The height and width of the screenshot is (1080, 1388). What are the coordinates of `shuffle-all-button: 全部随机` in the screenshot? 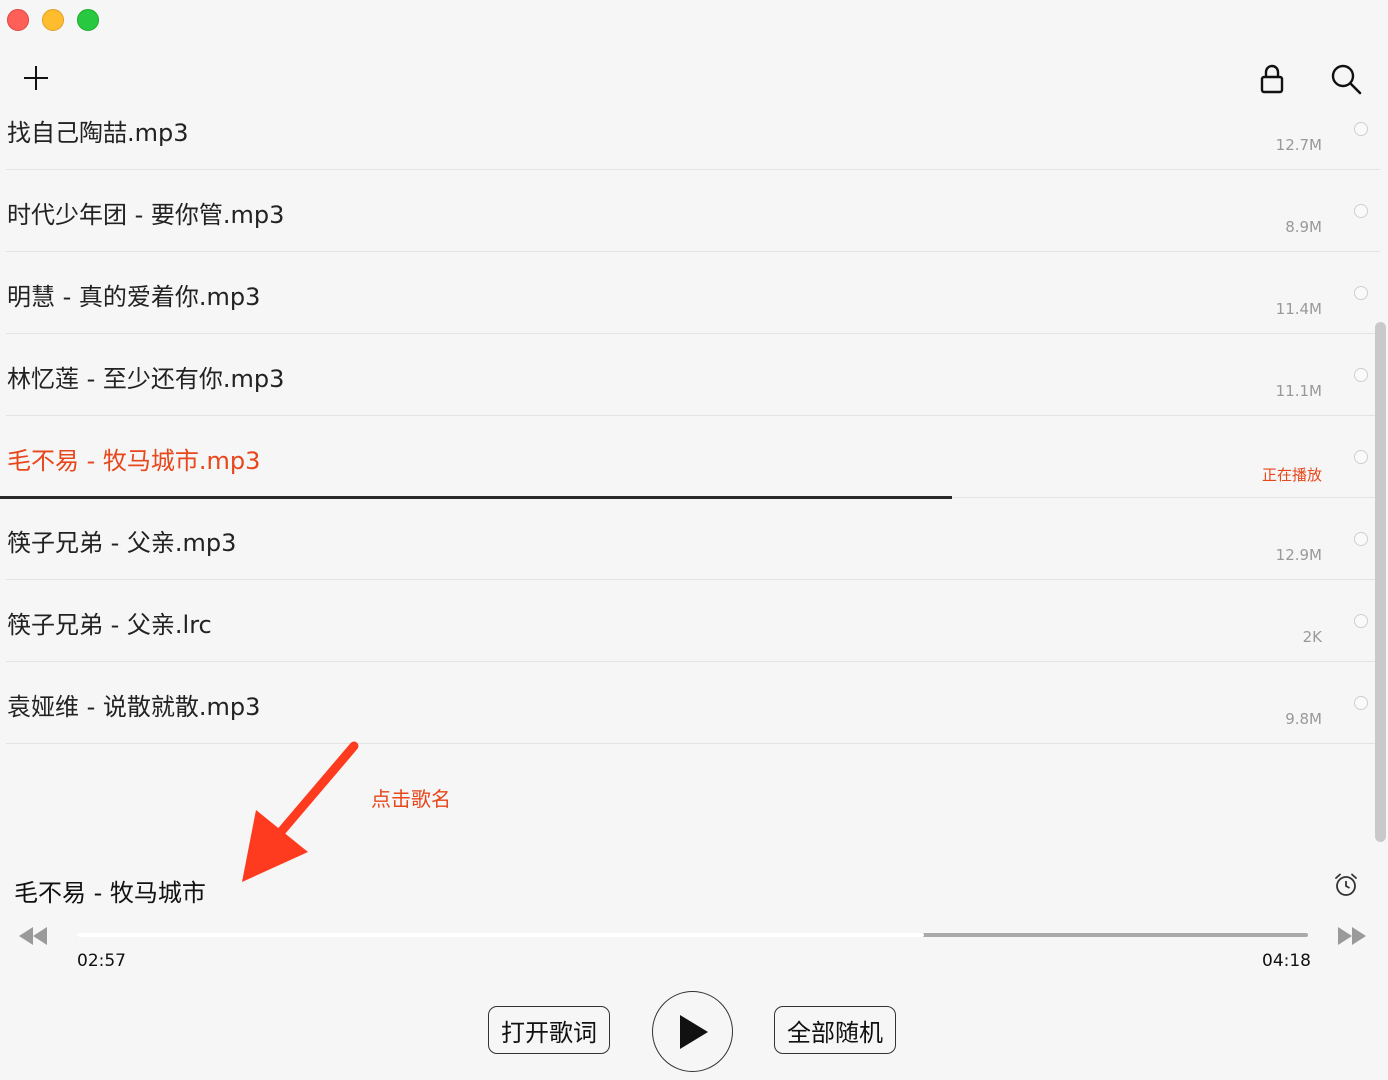 It's located at (835, 1030).